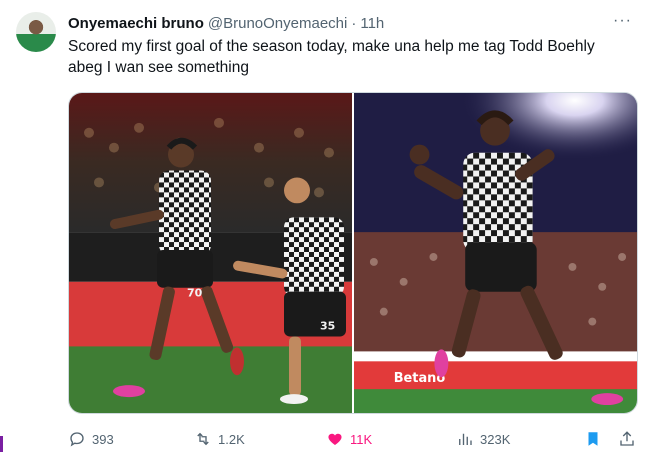  I want to click on reply-icon, so click(77, 439).